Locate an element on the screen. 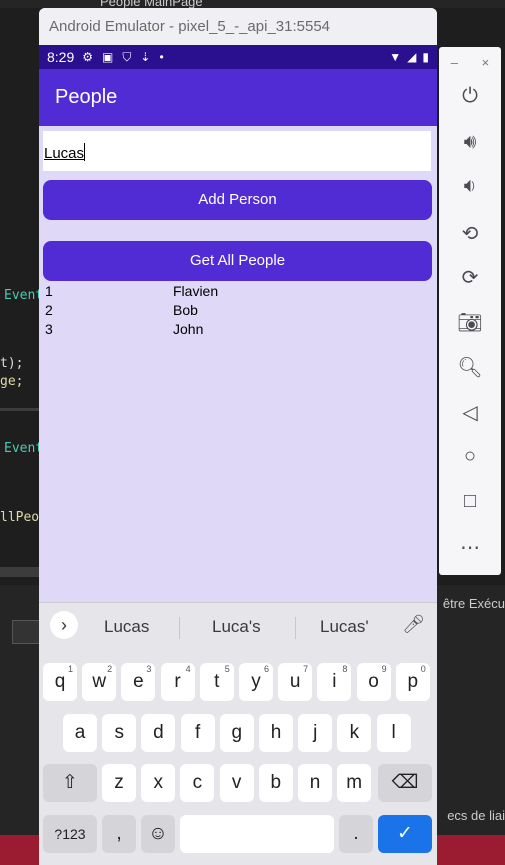  key-y: y6 is located at coordinates (256, 682).